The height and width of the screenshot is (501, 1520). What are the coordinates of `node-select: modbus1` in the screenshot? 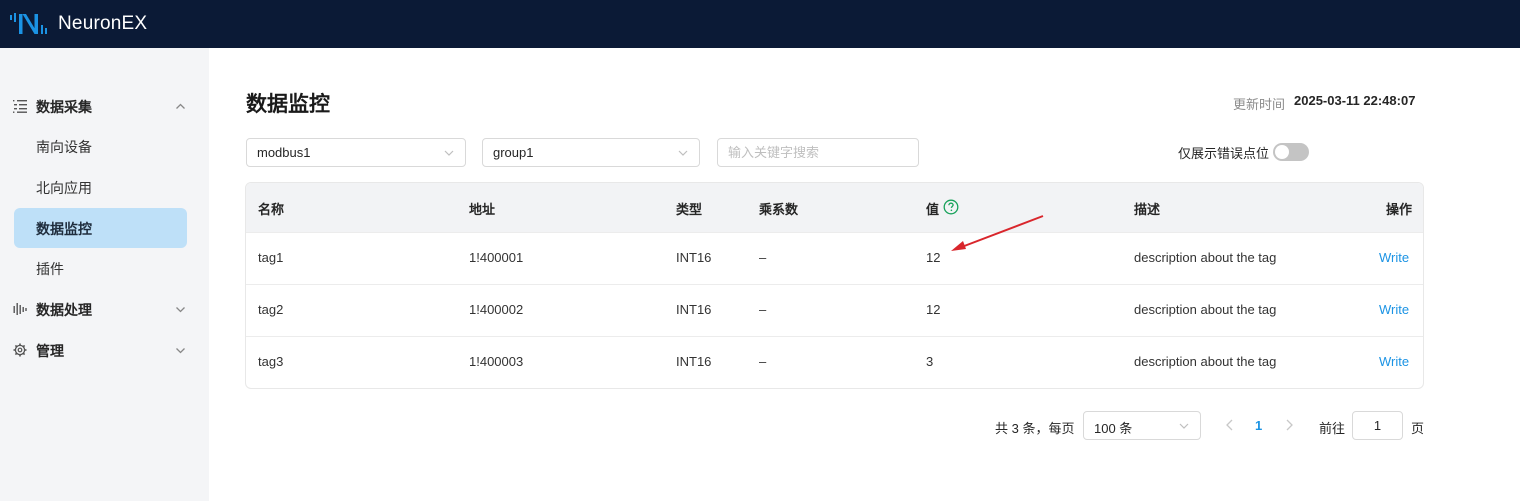 It's located at (356, 152).